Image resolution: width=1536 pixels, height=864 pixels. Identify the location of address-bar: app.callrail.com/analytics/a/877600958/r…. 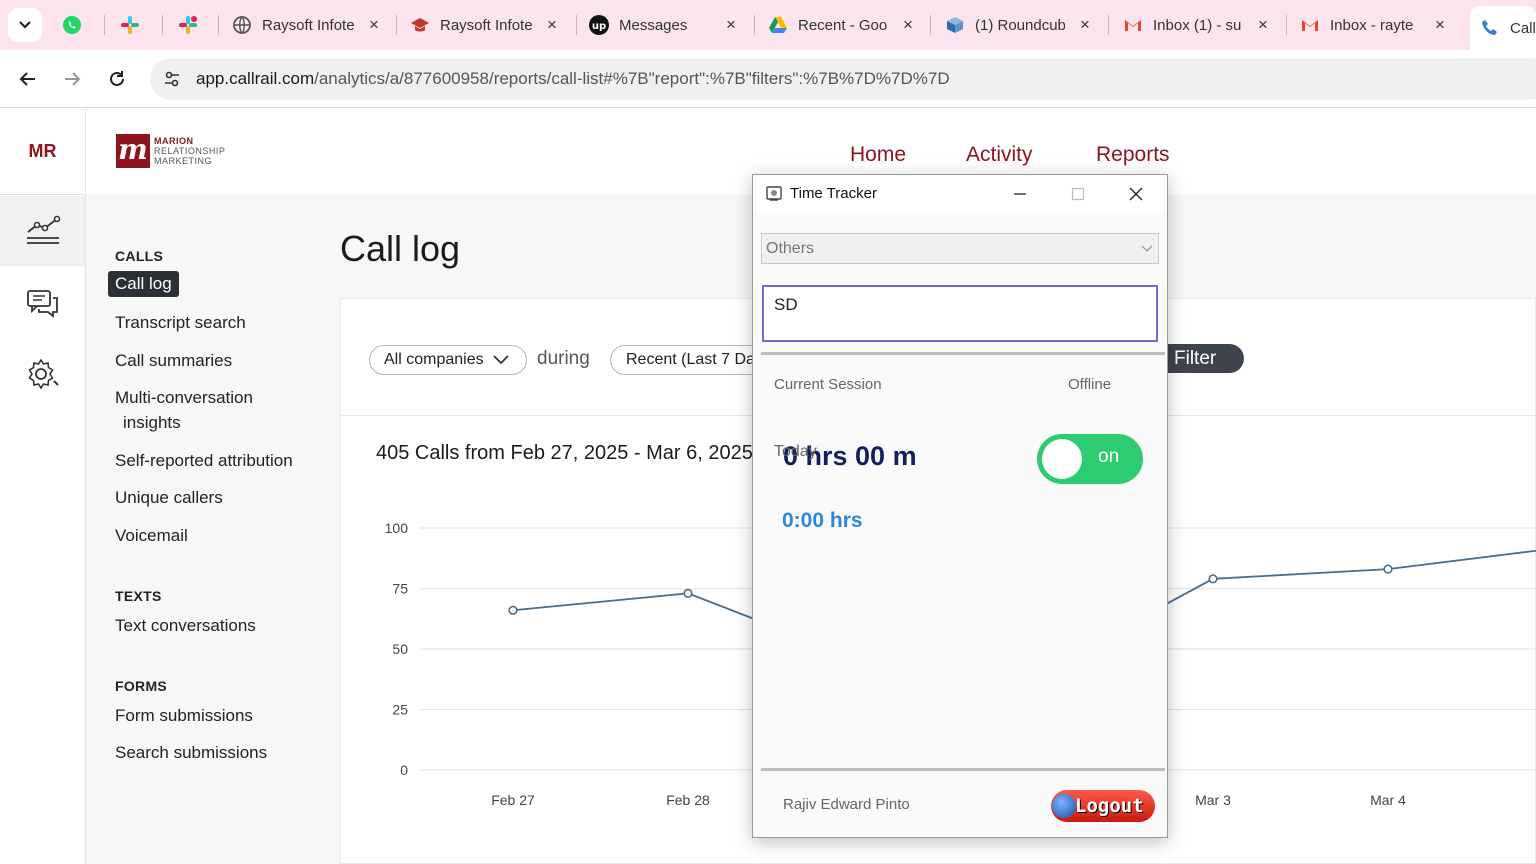
(843, 79).